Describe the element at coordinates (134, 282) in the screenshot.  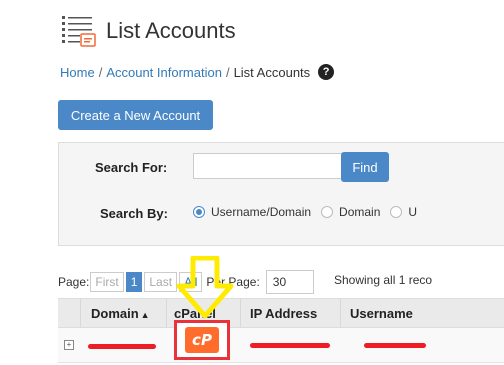
I see `page-current-button: 1` at that location.